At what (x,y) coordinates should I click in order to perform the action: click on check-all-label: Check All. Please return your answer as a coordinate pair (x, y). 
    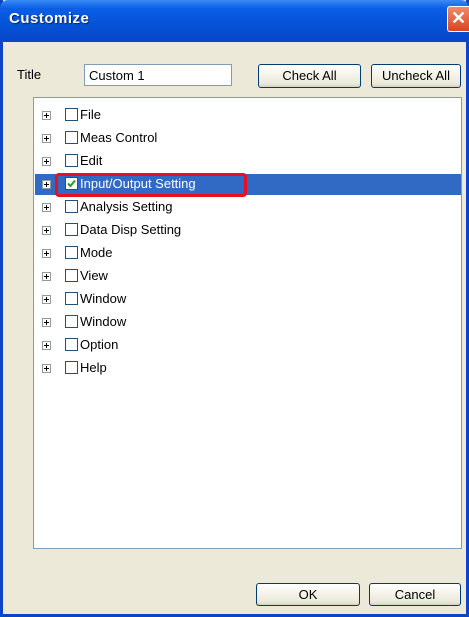
    Looking at the image, I should click on (309, 75).